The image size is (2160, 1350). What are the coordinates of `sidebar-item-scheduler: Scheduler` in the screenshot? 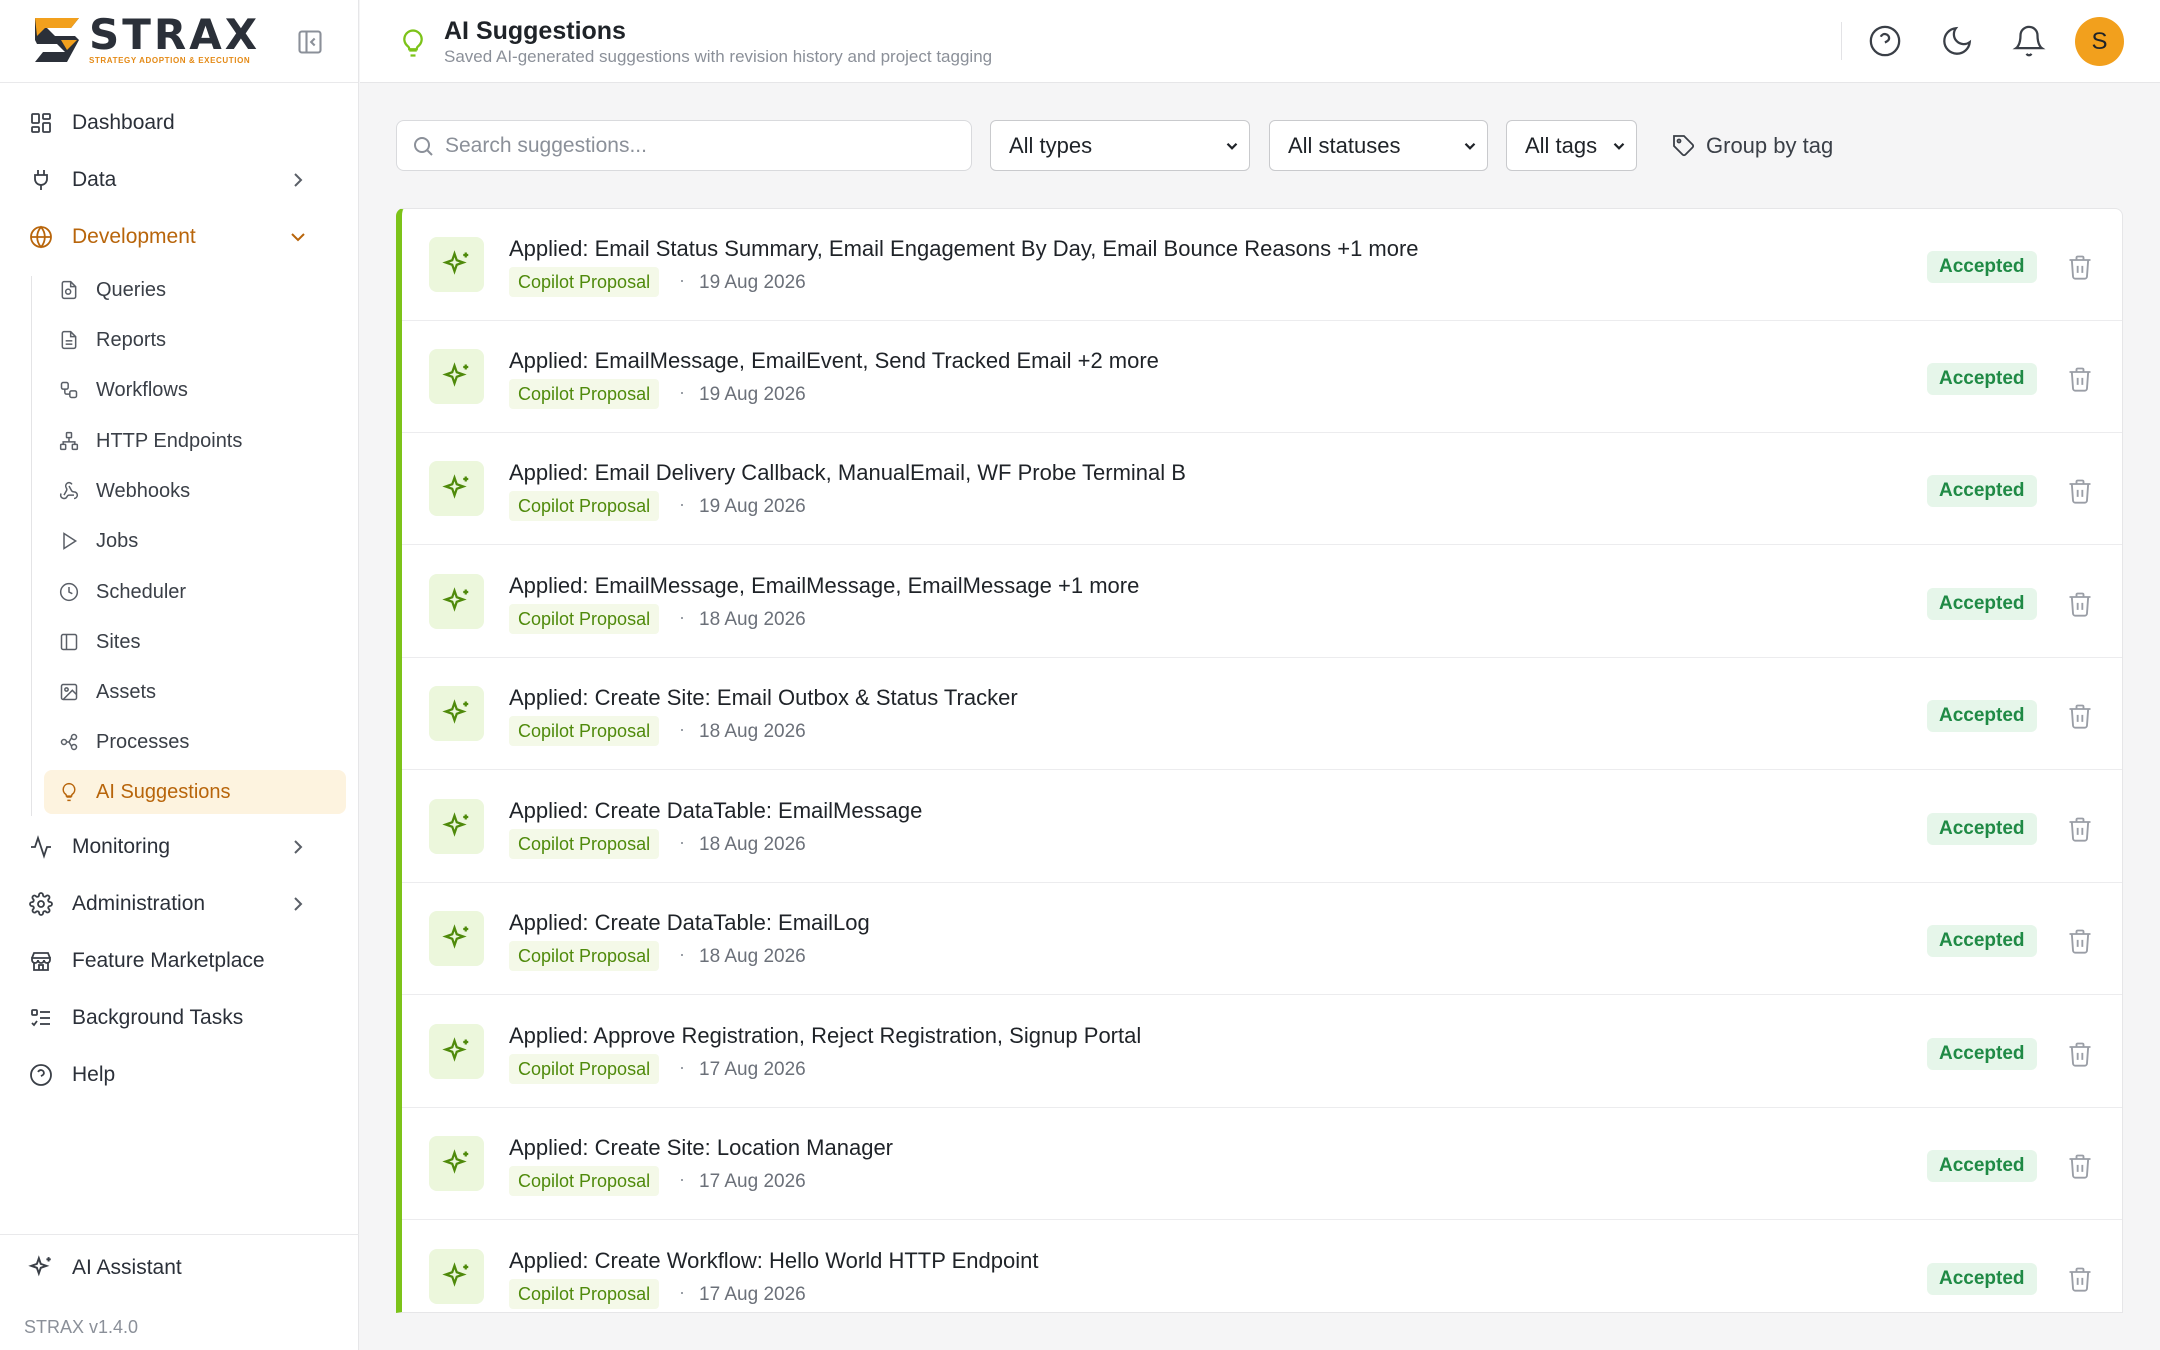 It's located at (195, 592).